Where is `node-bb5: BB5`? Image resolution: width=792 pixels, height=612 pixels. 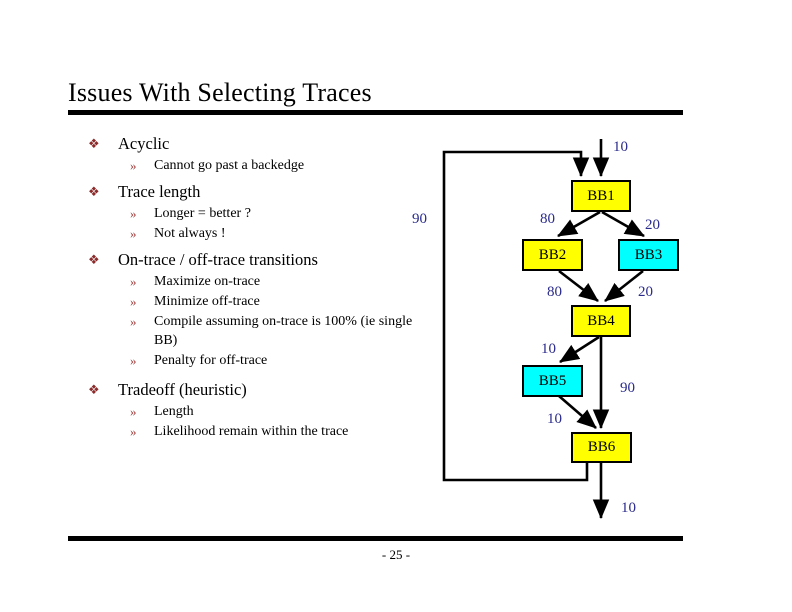 node-bb5: BB5 is located at coordinates (552, 381).